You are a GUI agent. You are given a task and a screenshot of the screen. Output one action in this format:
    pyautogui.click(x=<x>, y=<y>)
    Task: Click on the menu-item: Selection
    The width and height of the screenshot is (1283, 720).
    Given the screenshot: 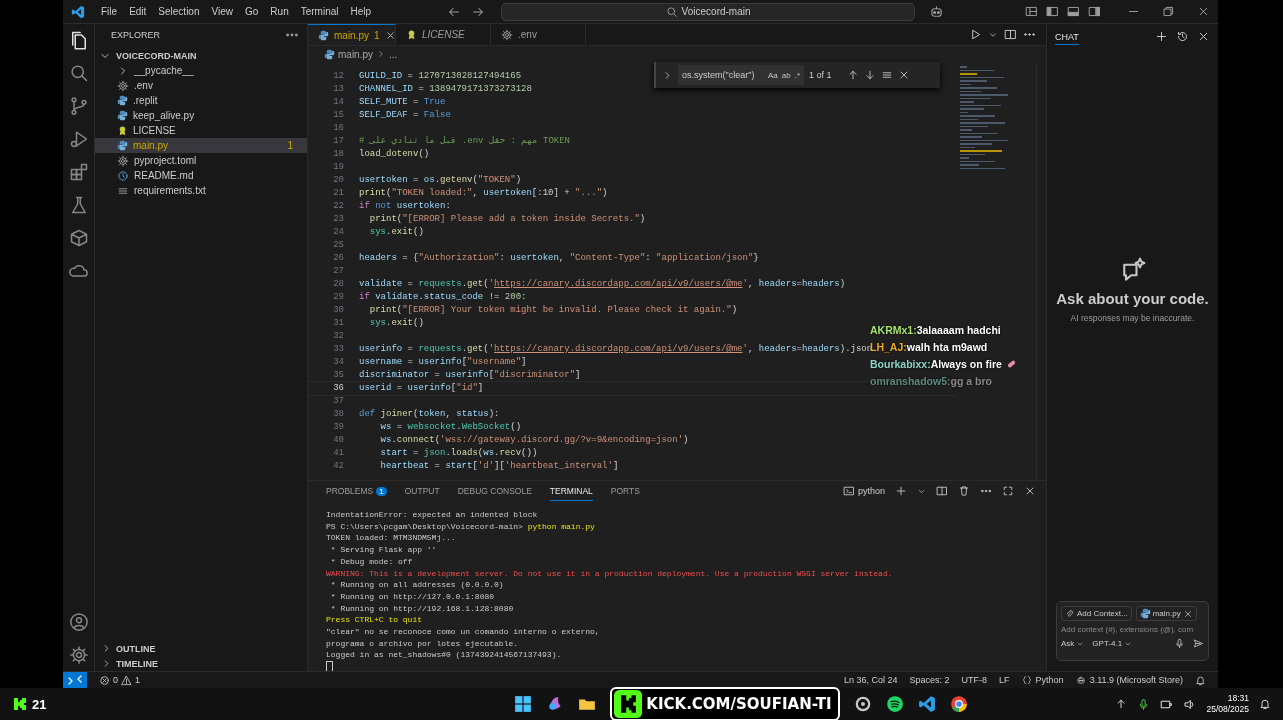 What is the action you would take?
    pyautogui.click(x=179, y=11)
    